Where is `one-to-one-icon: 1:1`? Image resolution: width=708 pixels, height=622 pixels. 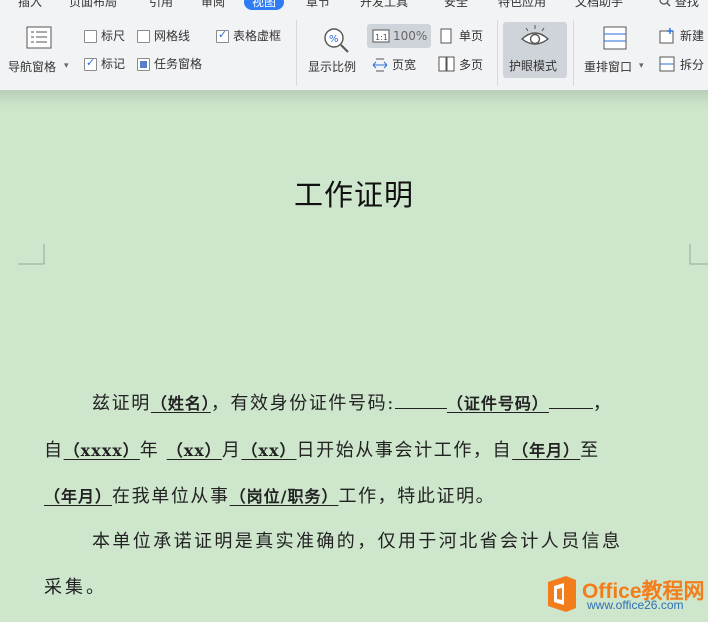 one-to-one-icon: 1:1 is located at coordinates (381, 36).